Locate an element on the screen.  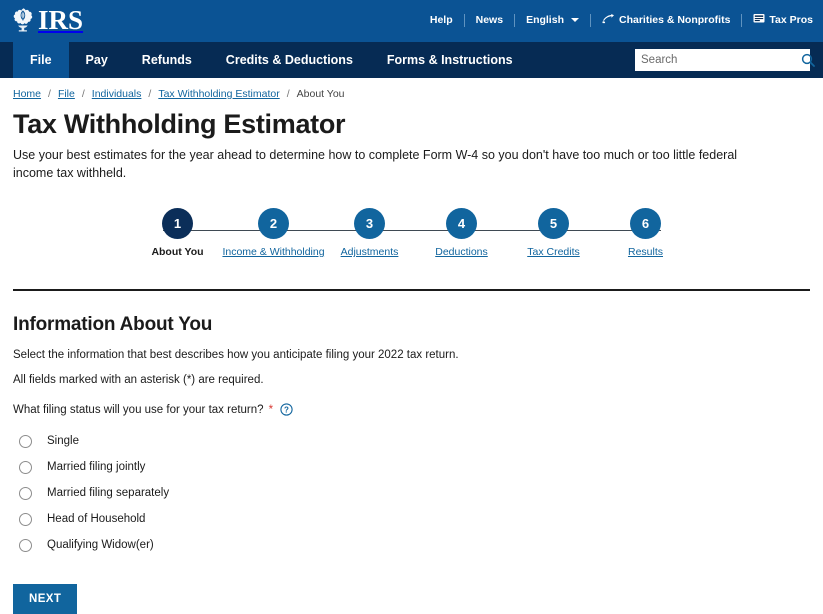
utility-link-tax-pros: Tax Pros is located at coordinates (783, 20).